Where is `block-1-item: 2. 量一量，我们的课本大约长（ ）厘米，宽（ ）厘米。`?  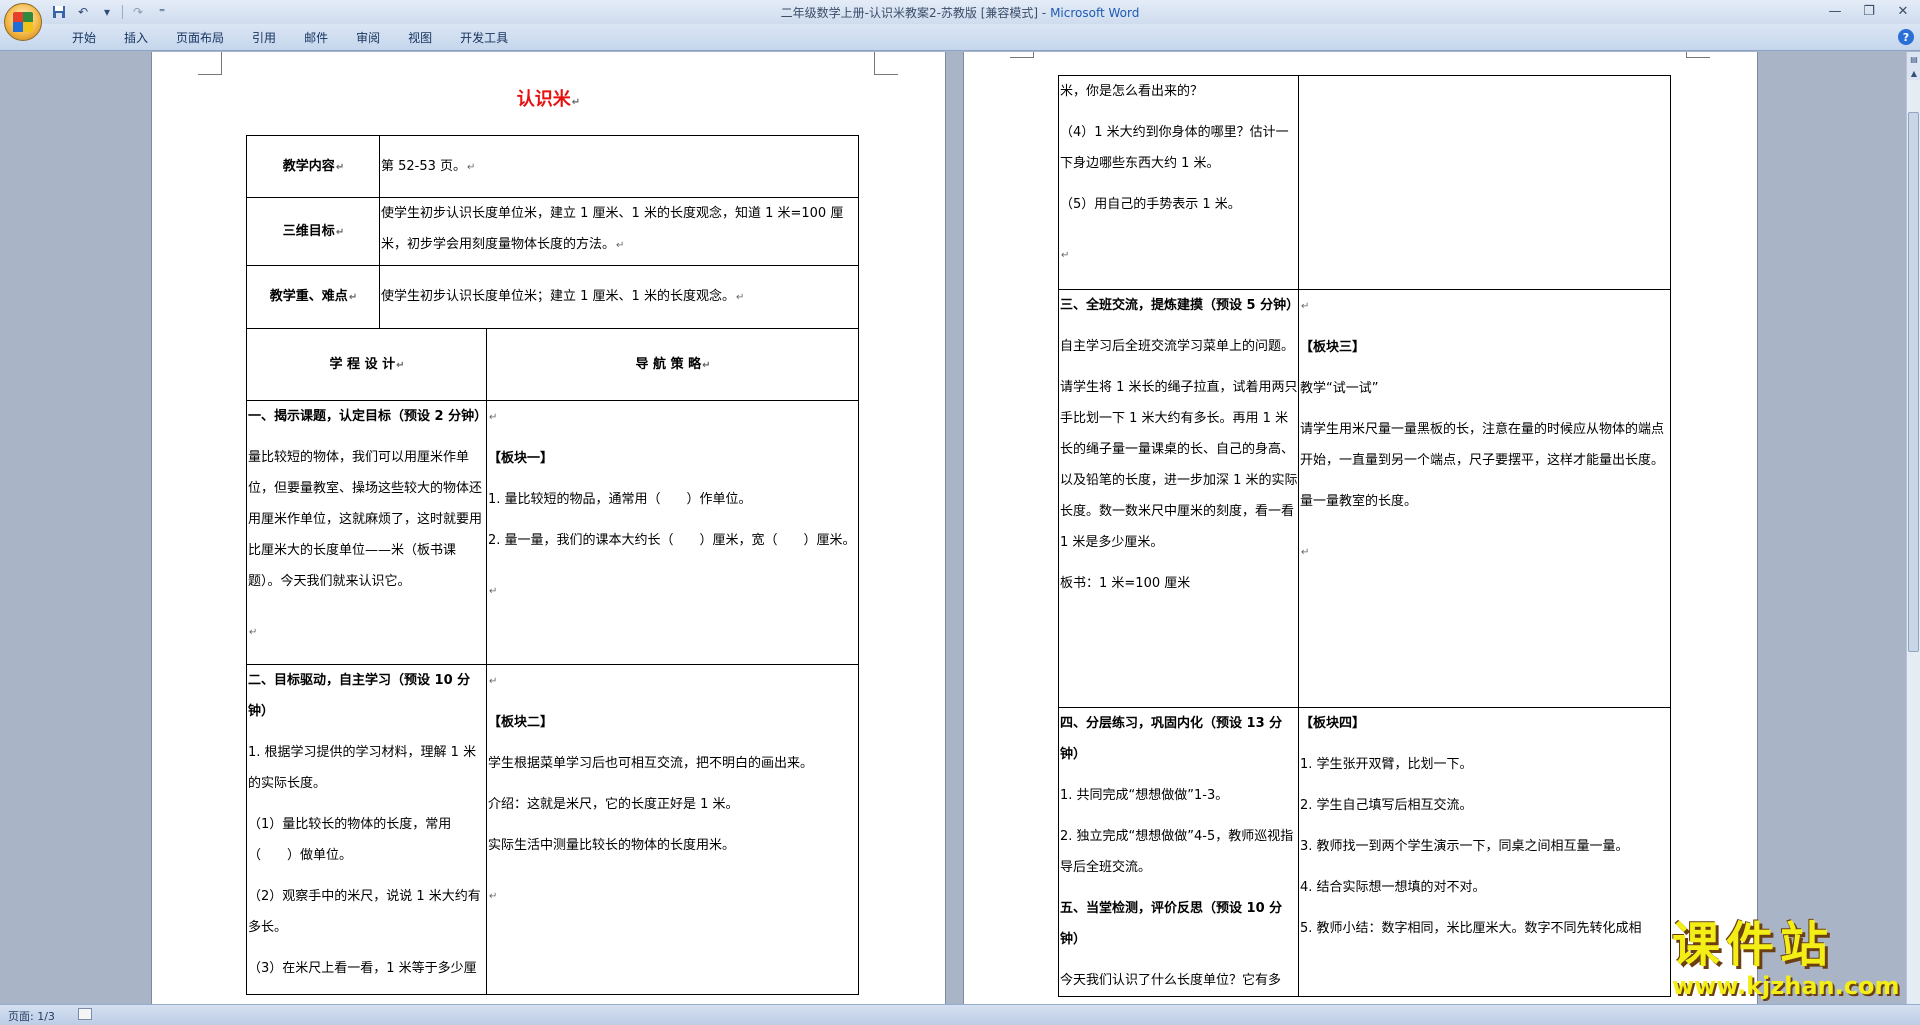
block-1-item: 2. 量一量，我们的课本大约长（ ）厘米，宽（ ）厘米。 is located at coordinates (672, 540).